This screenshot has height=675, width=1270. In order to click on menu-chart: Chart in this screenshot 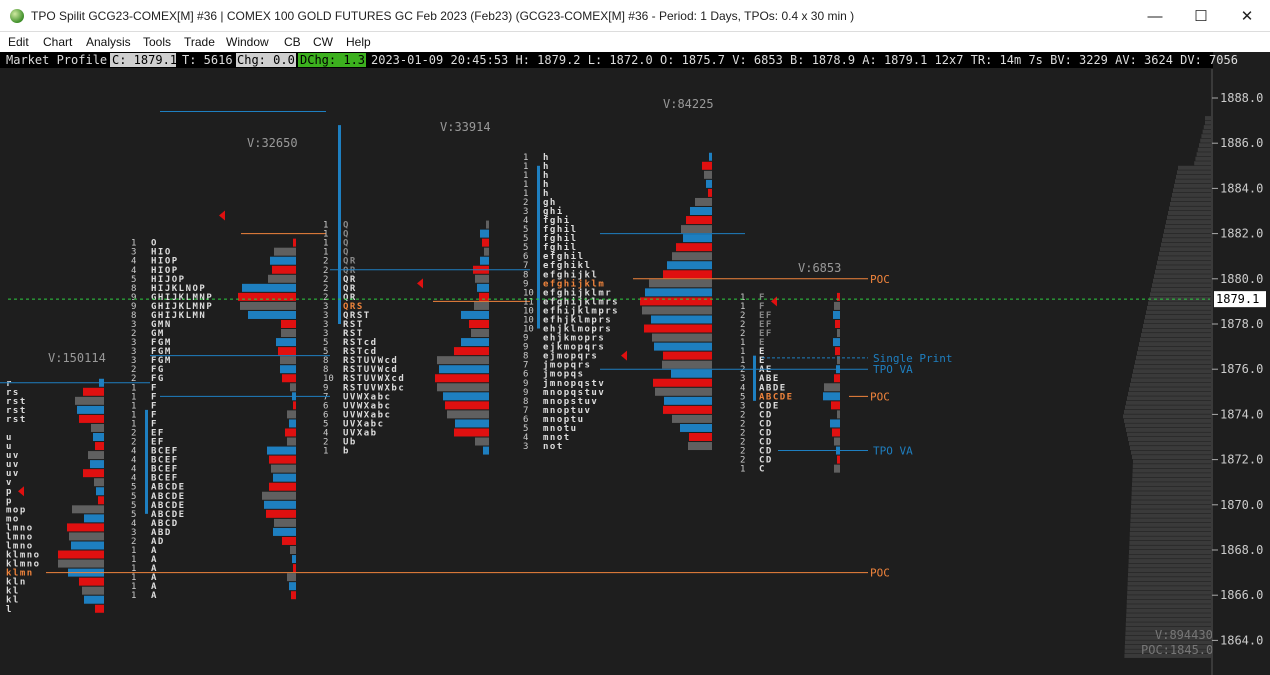, I will do `click(57, 42)`.